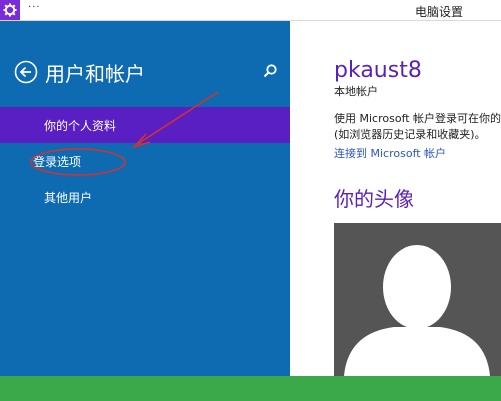 The width and height of the screenshot is (501, 401). I want to click on description-line: 使用 Microsoft 帐户登录可在你的所, so click(417, 118).